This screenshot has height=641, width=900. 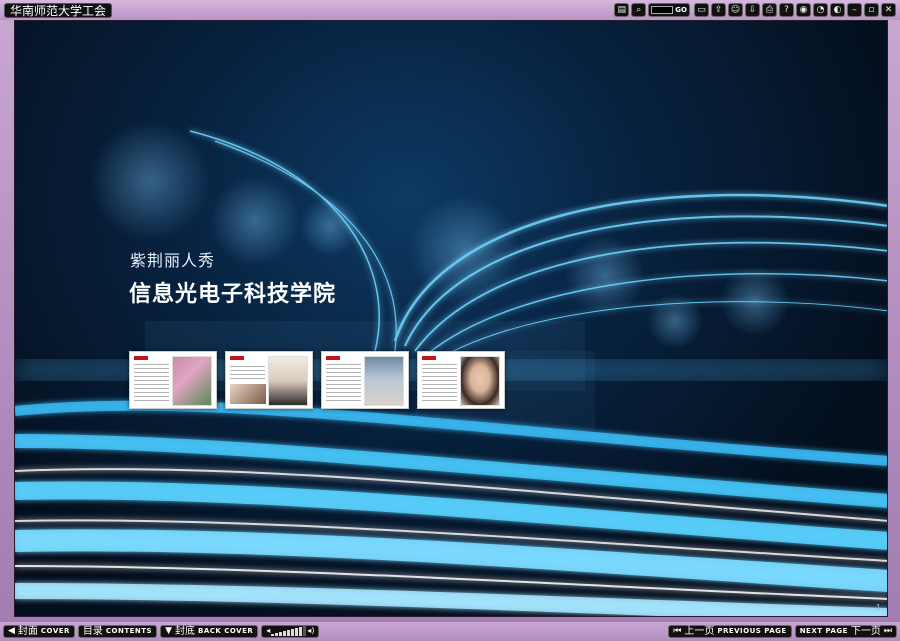 I want to click on last-page-icon: ⏭, so click(x=887, y=631).